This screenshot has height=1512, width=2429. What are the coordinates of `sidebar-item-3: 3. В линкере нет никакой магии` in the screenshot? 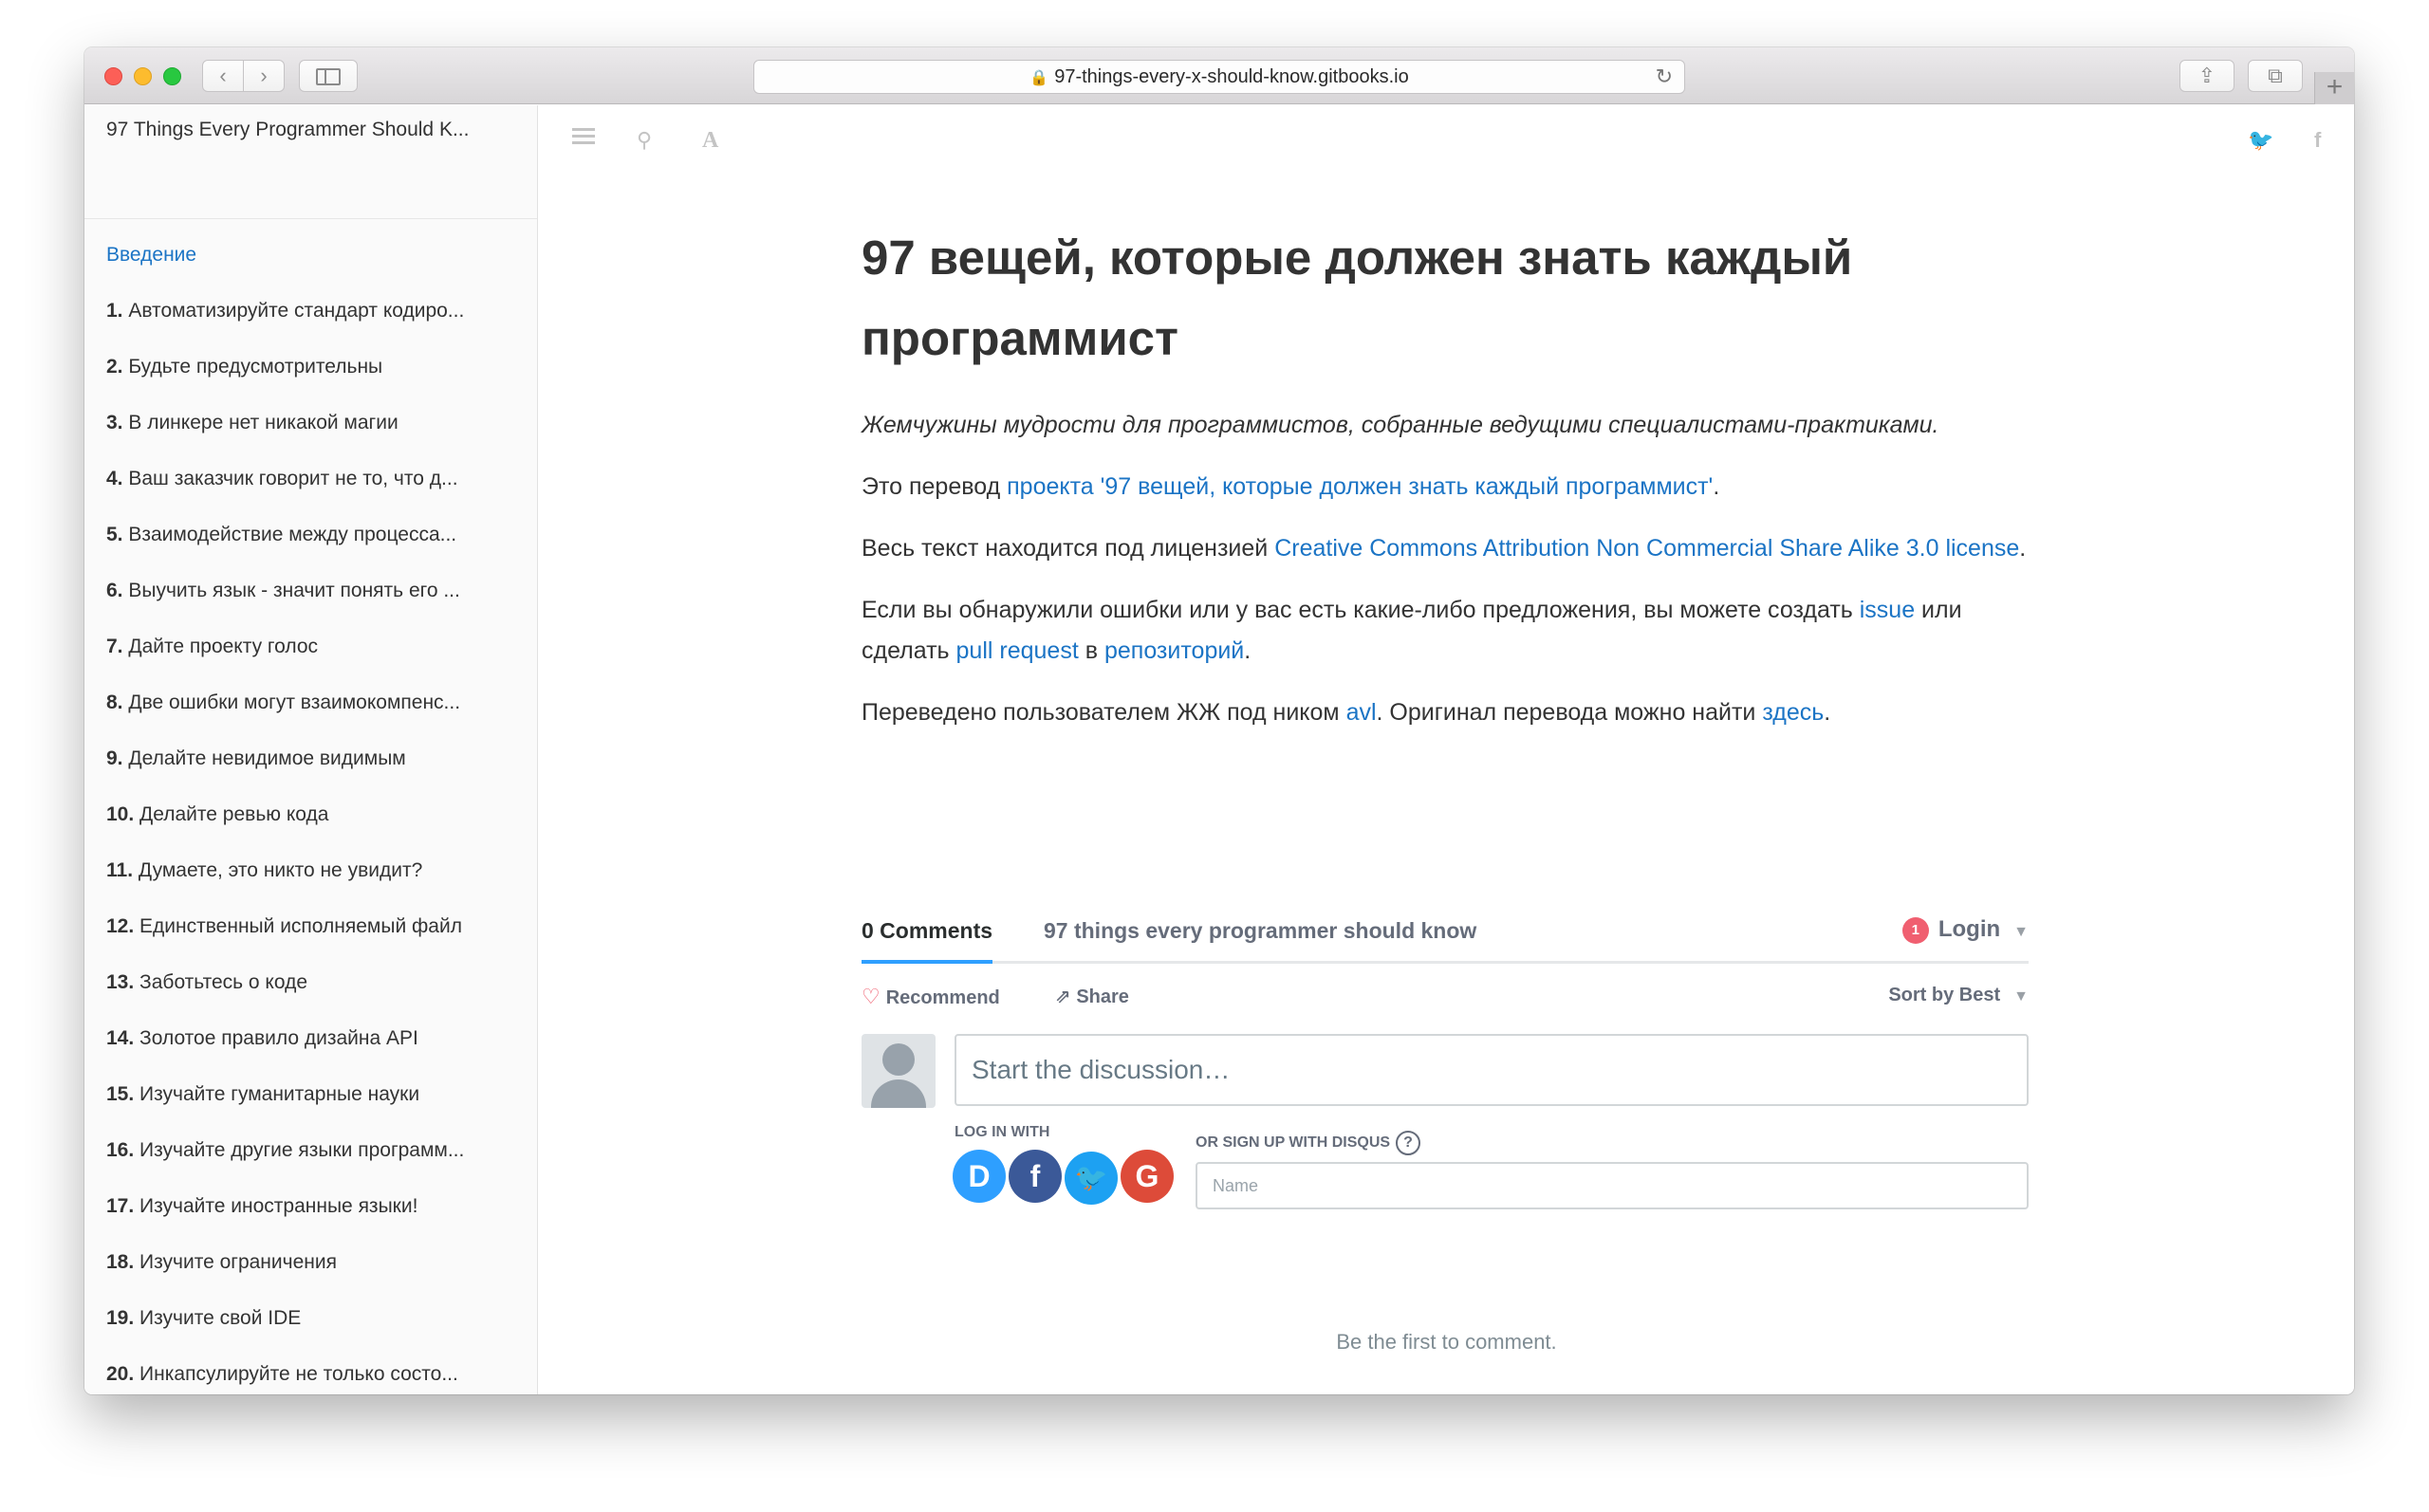 It's located at (317, 441).